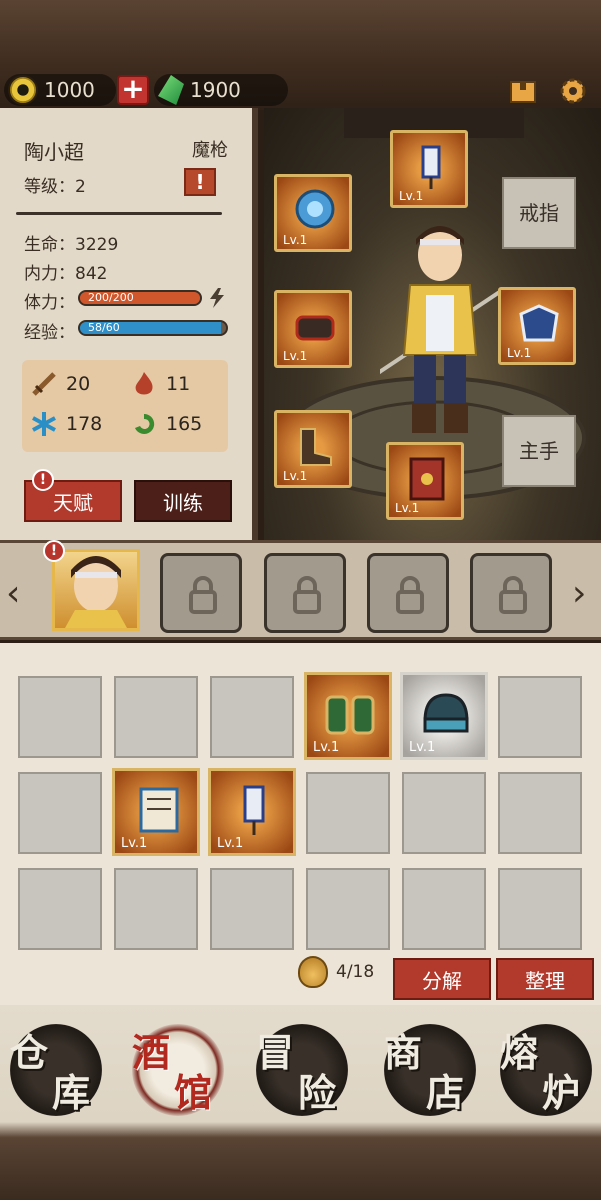 The image size is (601, 1200). I want to click on equip-slot-amulet: Lv.1, so click(313, 213).